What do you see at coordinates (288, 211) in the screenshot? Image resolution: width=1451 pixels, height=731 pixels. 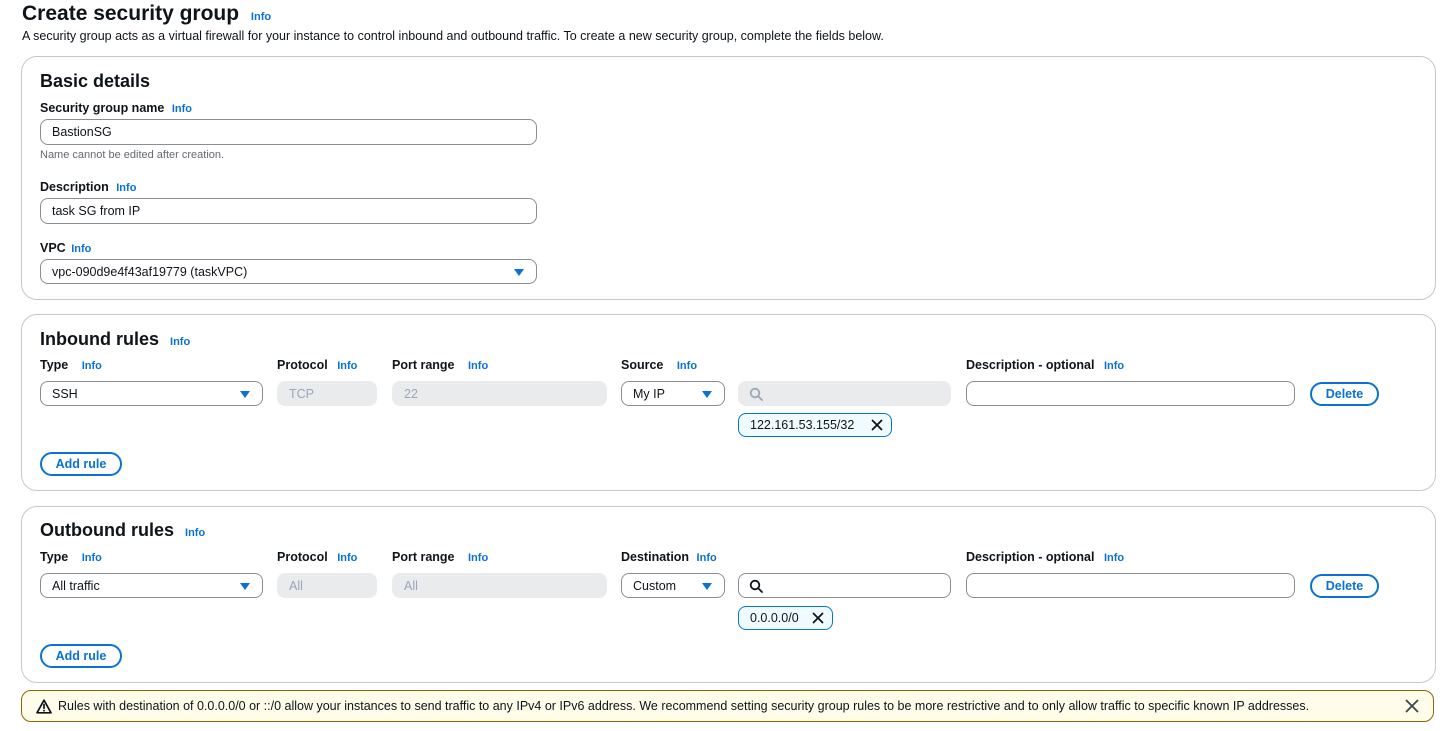 I see `description-input: task SG from IP` at bounding box center [288, 211].